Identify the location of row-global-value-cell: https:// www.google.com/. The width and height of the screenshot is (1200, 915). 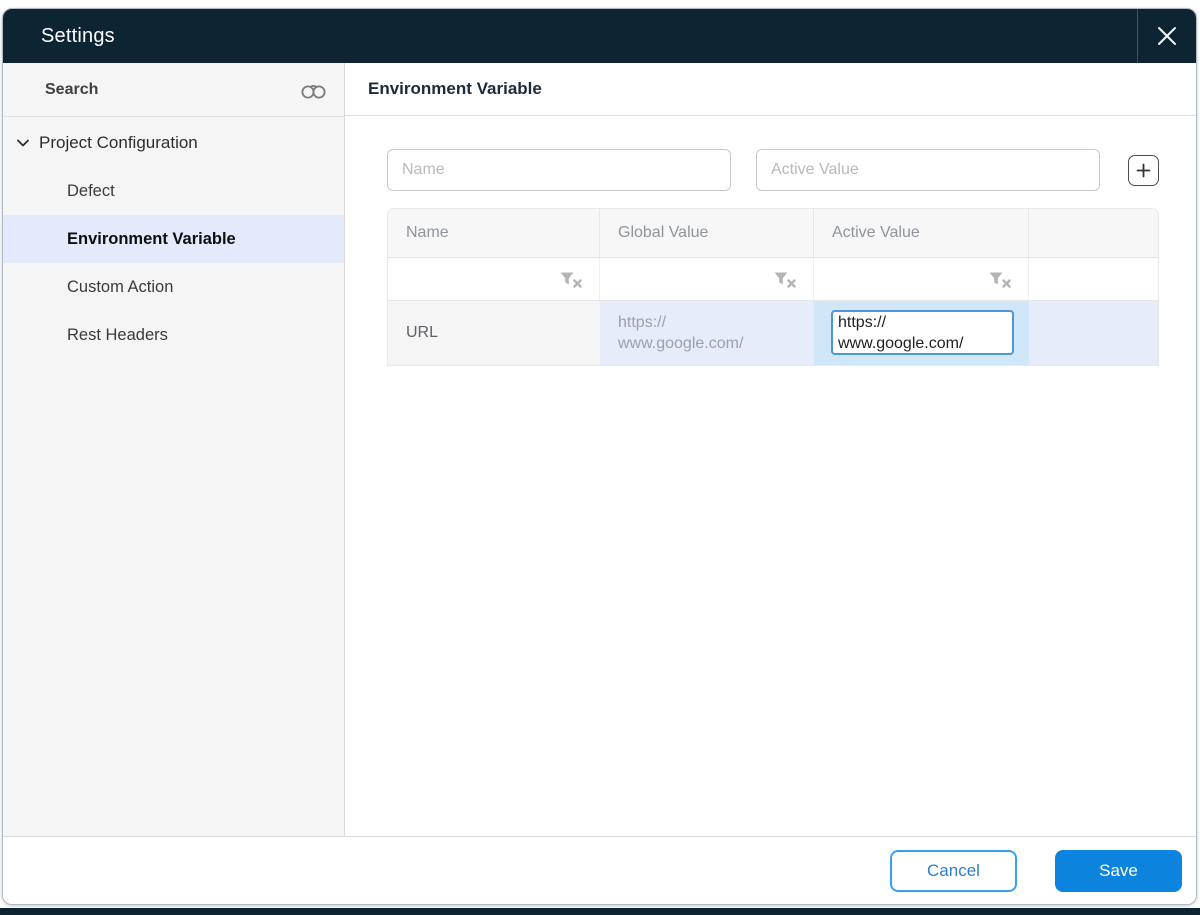
(707, 333).